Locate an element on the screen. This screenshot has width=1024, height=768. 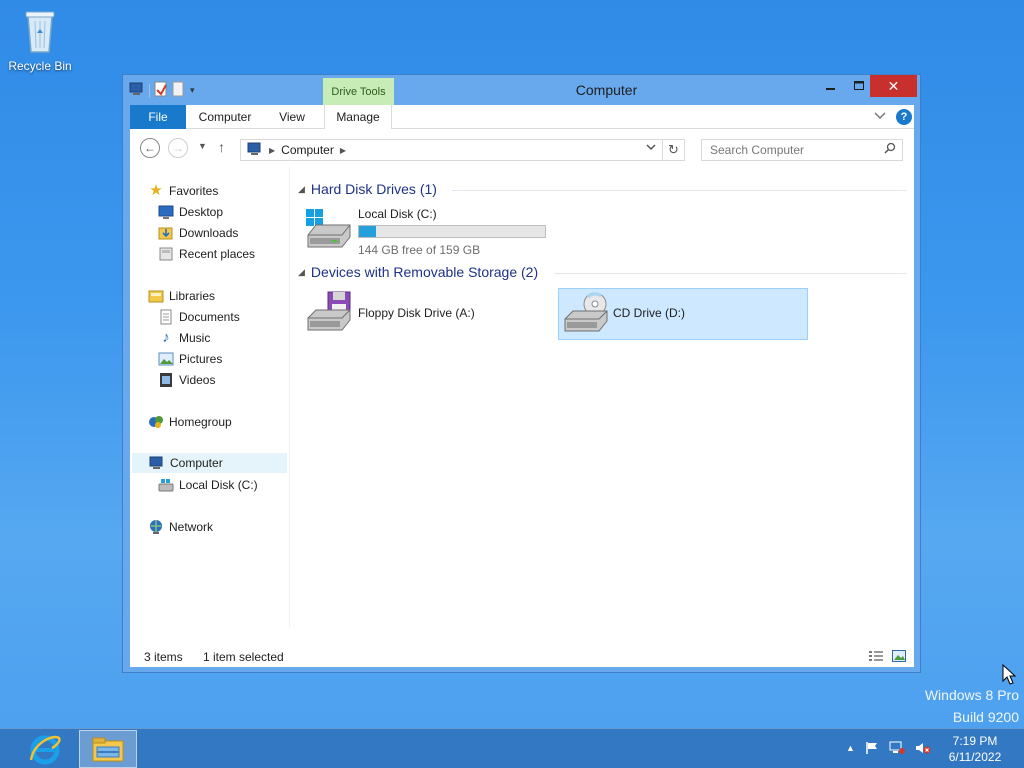
maximize-button is located at coordinates (859, 86).